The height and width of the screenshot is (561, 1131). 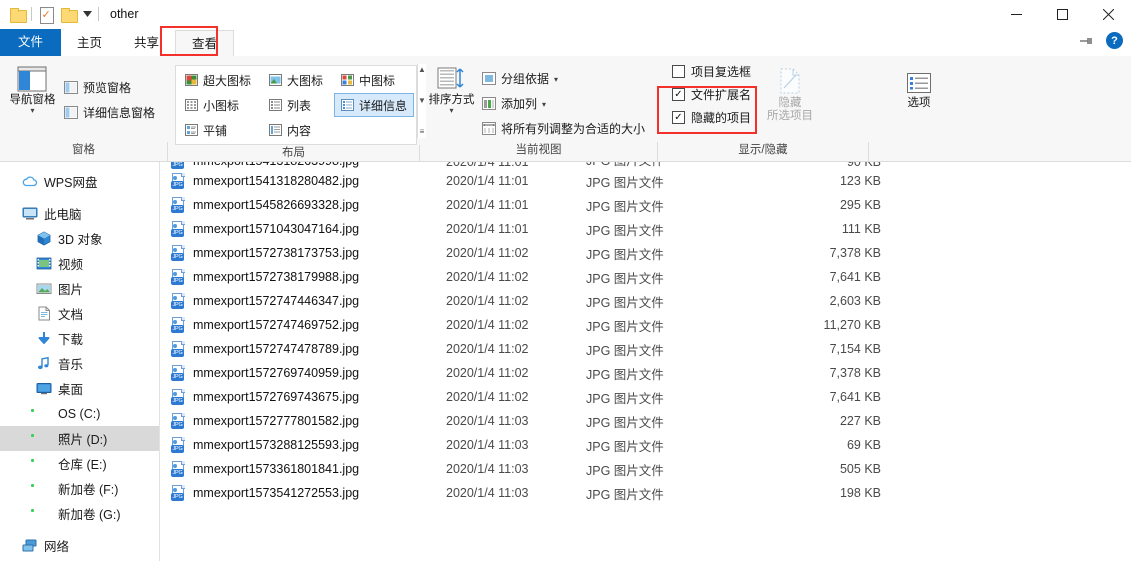 I want to click on sidebar-item-documents: 文档, so click(x=79, y=313).